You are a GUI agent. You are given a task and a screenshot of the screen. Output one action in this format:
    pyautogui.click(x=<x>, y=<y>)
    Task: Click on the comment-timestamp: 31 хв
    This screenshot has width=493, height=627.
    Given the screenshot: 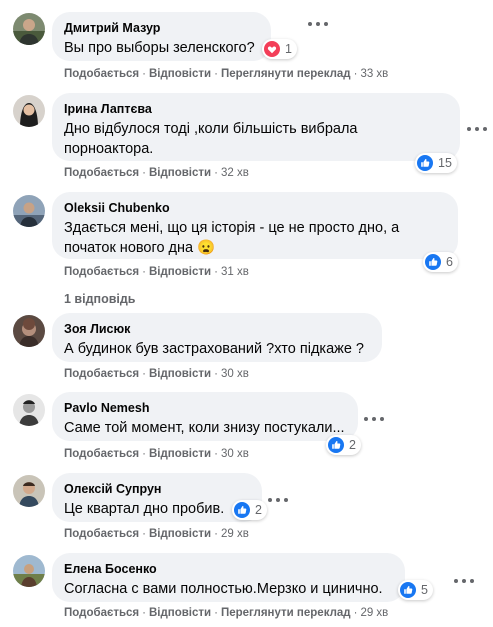 What is the action you would take?
    pyautogui.click(x=235, y=272)
    